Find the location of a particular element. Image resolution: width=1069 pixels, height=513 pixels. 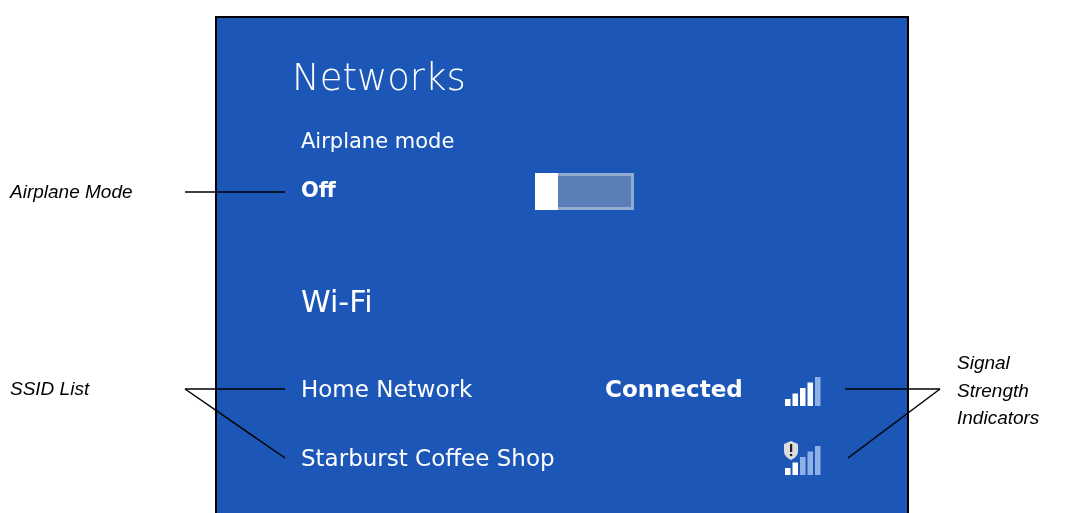

callout-label: Signal Strength Indicators is located at coordinates (999, 390).